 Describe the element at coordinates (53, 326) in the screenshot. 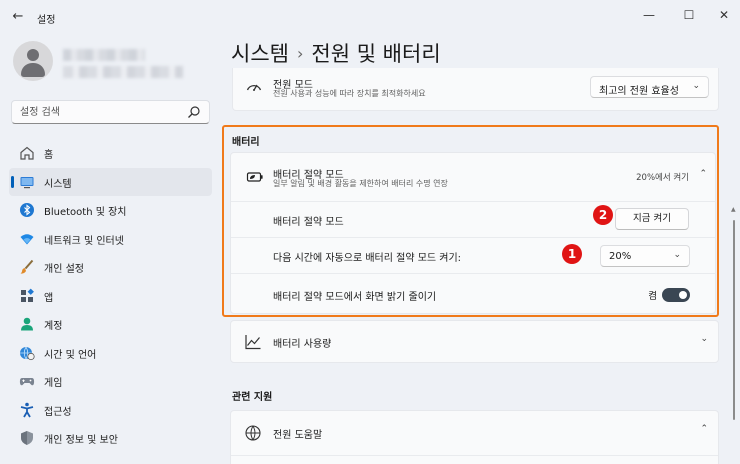

I see `sidebar-item-label: 계정` at that location.